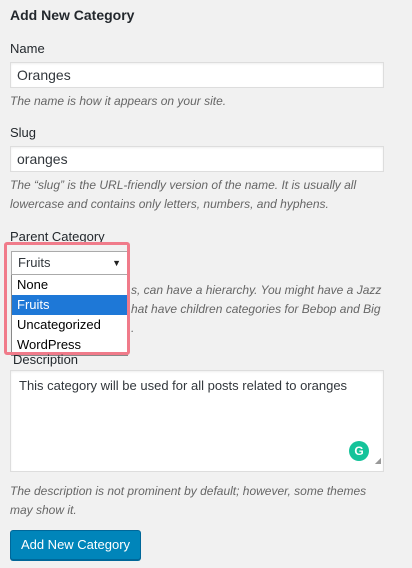 The height and width of the screenshot is (568, 412). Describe the element at coordinates (359, 451) in the screenshot. I see `grammarly-icon: G` at that location.